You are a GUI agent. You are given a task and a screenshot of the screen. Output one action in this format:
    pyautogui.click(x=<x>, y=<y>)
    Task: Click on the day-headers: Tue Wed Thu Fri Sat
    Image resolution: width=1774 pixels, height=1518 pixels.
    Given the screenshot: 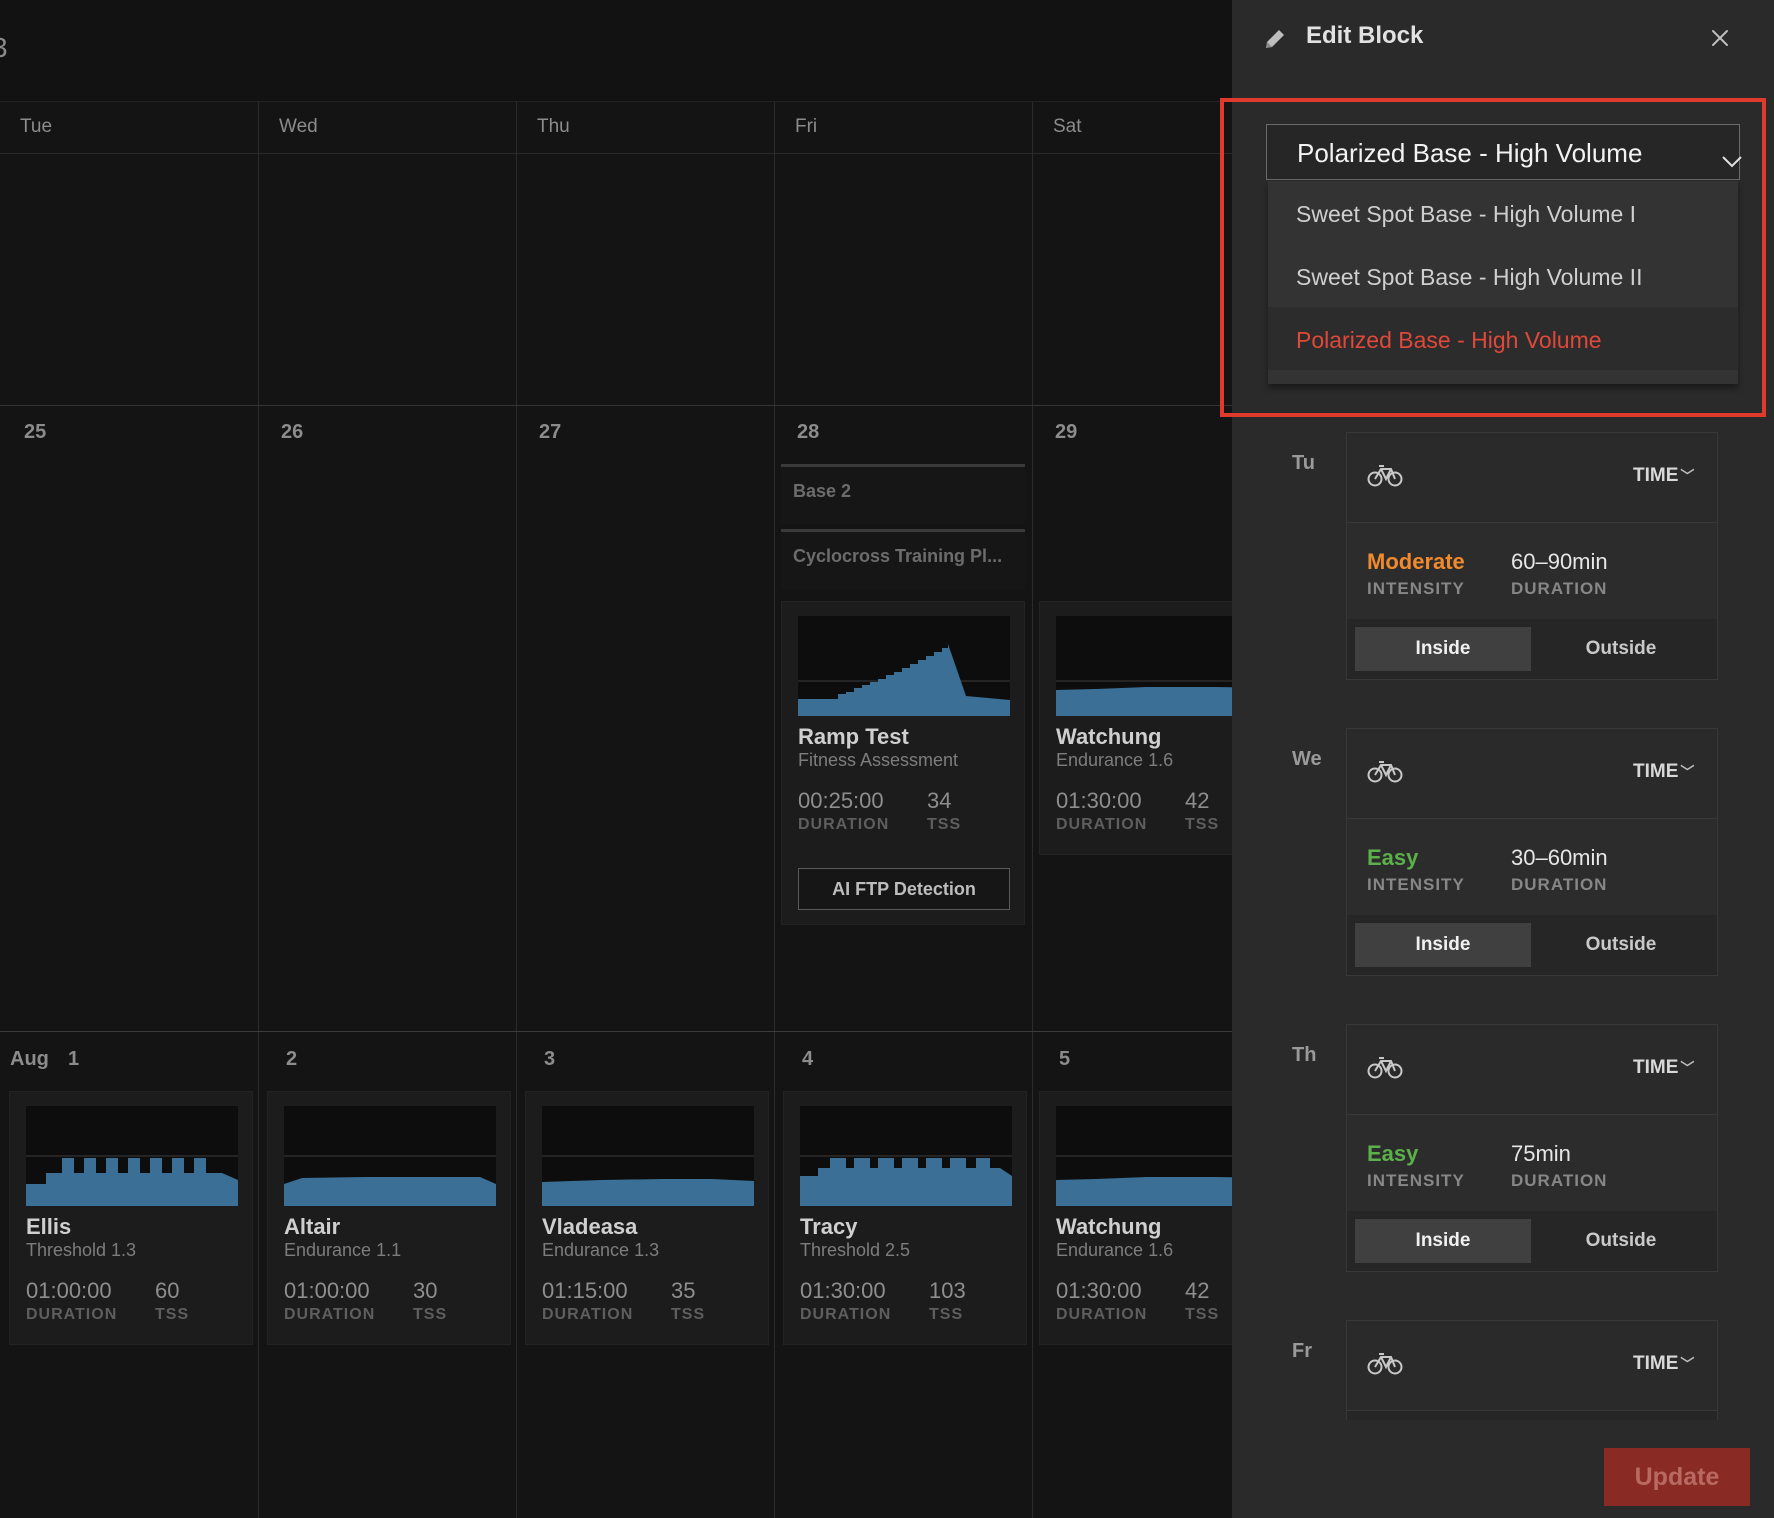 What is the action you would take?
    pyautogui.click(x=616, y=128)
    